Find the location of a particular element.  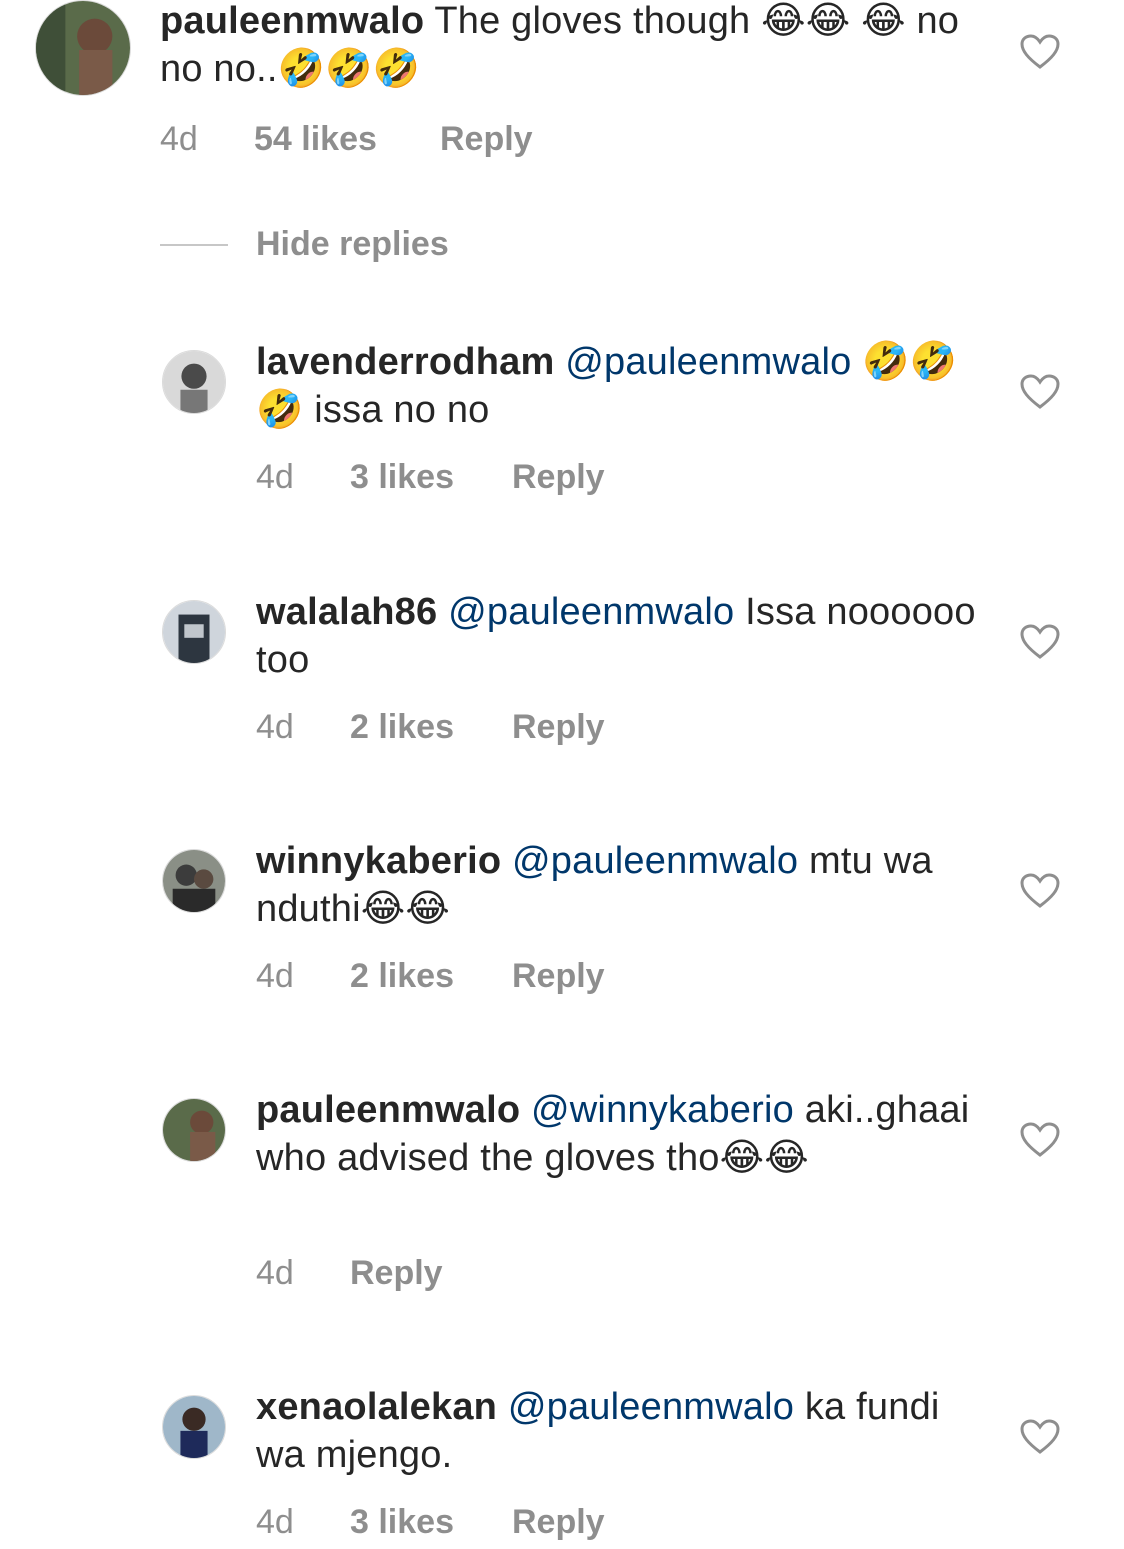

reply-username: winnykaberio is located at coordinates (378, 861).